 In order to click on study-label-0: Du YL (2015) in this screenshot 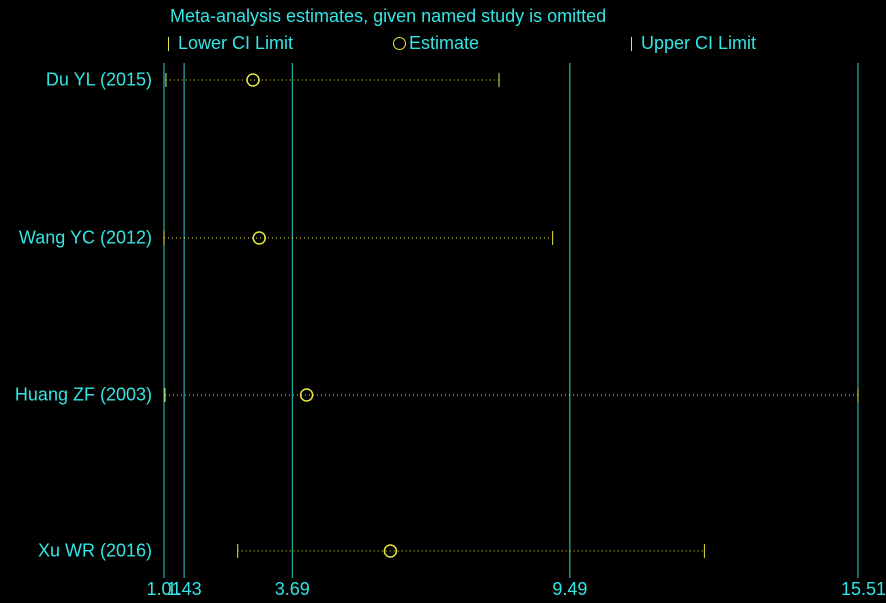, I will do `click(98, 79)`.